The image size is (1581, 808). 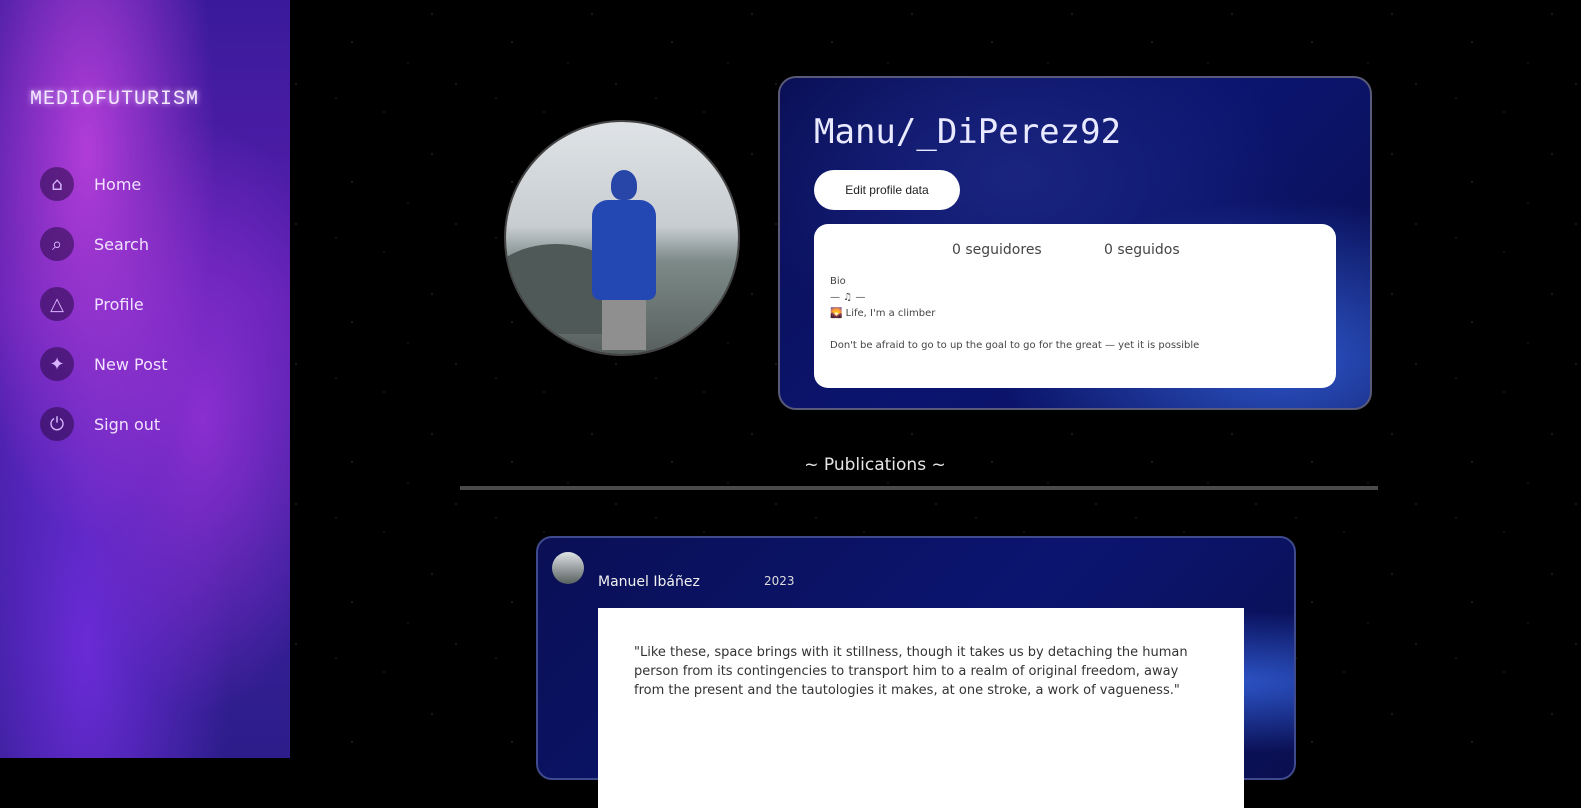 I want to click on sidebar-item-label: Sign out, so click(x=127, y=424).